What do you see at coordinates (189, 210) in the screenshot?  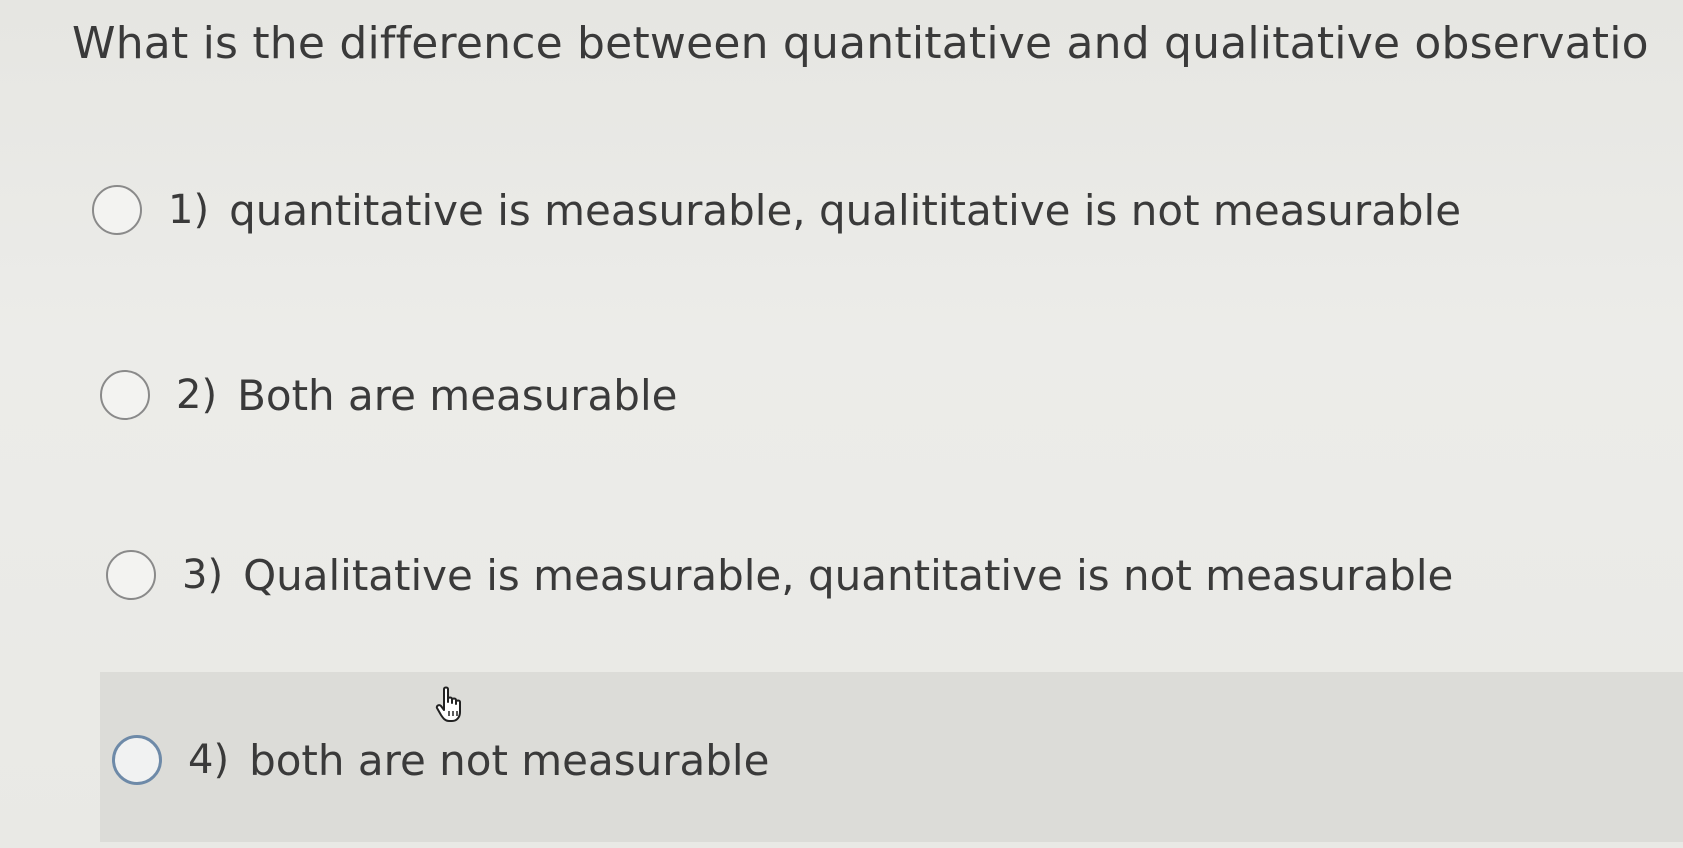 I see `option-number-1: 1)` at bounding box center [189, 210].